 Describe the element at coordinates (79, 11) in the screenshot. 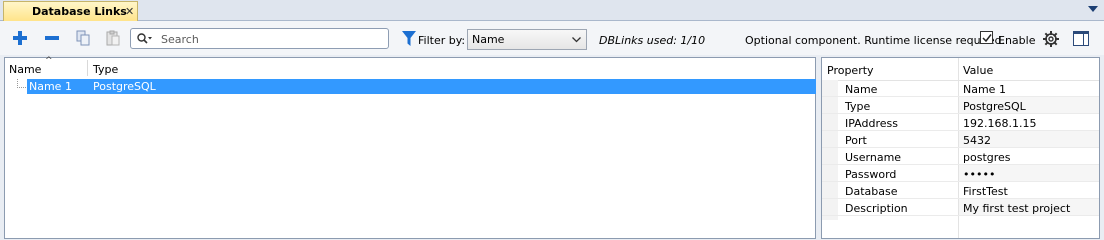

I see `tab-title: Database Links` at that location.